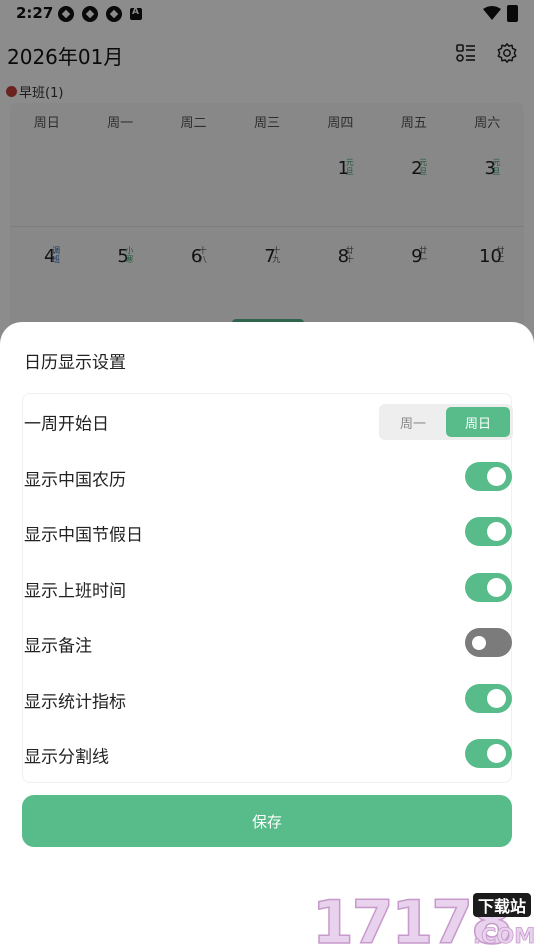 This screenshot has height=950, width=534. What do you see at coordinates (502, 906) in the screenshot?
I see `watermark-badge: 下载站` at bounding box center [502, 906].